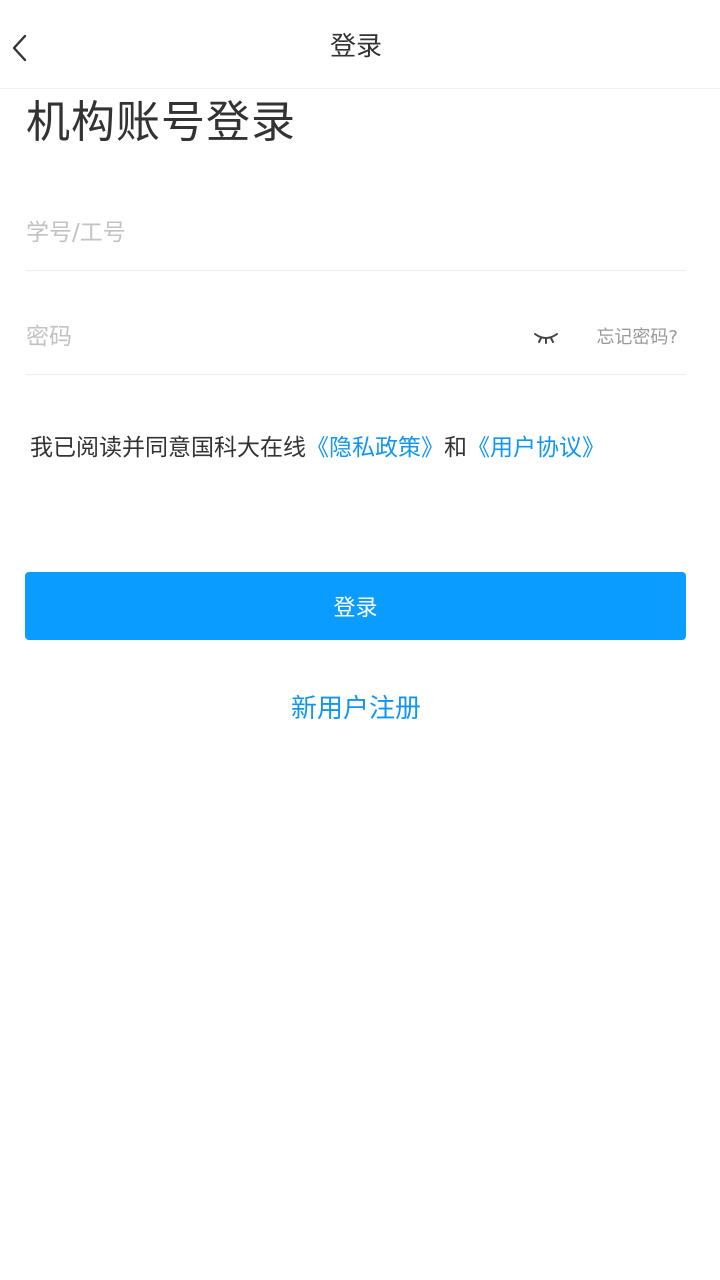  Describe the element at coordinates (168, 448) in the screenshot. I see `agreement-prefix: 我已阅读并同意国科大在线` at that location.